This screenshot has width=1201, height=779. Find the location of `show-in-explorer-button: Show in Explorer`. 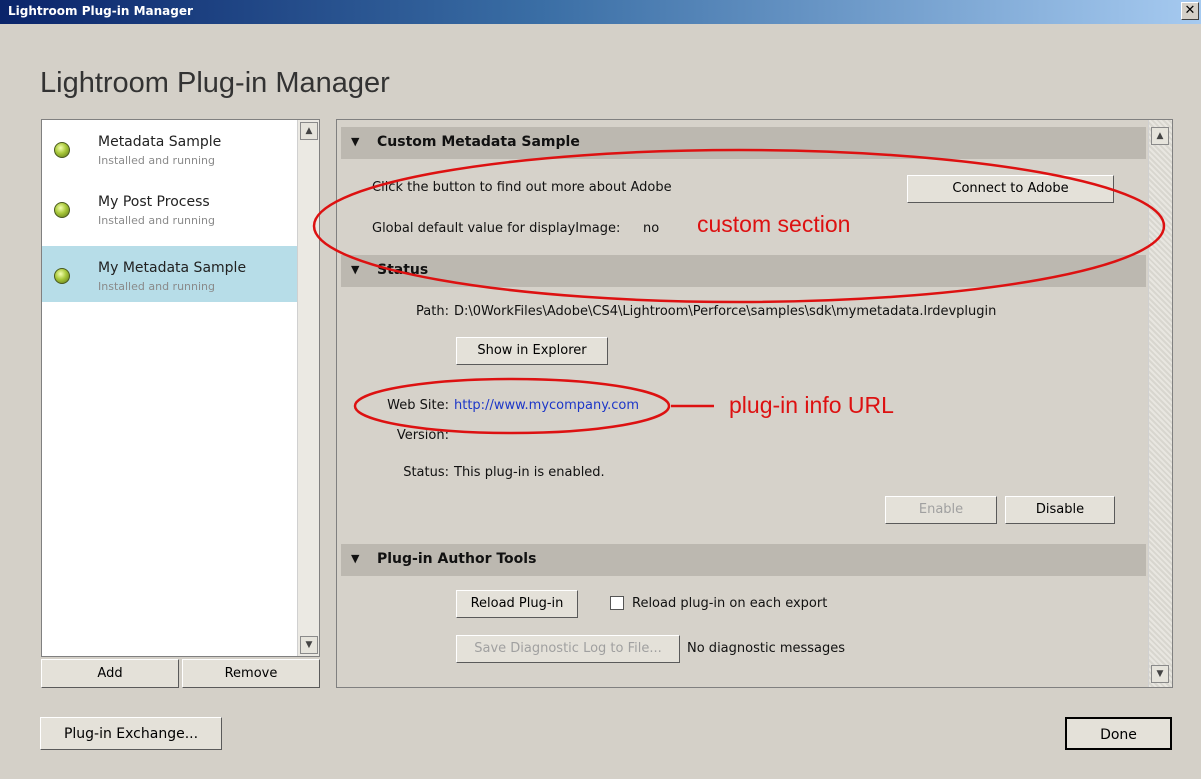

show-in-explorer-button: Show in Explorer is located at coordinates (532, 351).